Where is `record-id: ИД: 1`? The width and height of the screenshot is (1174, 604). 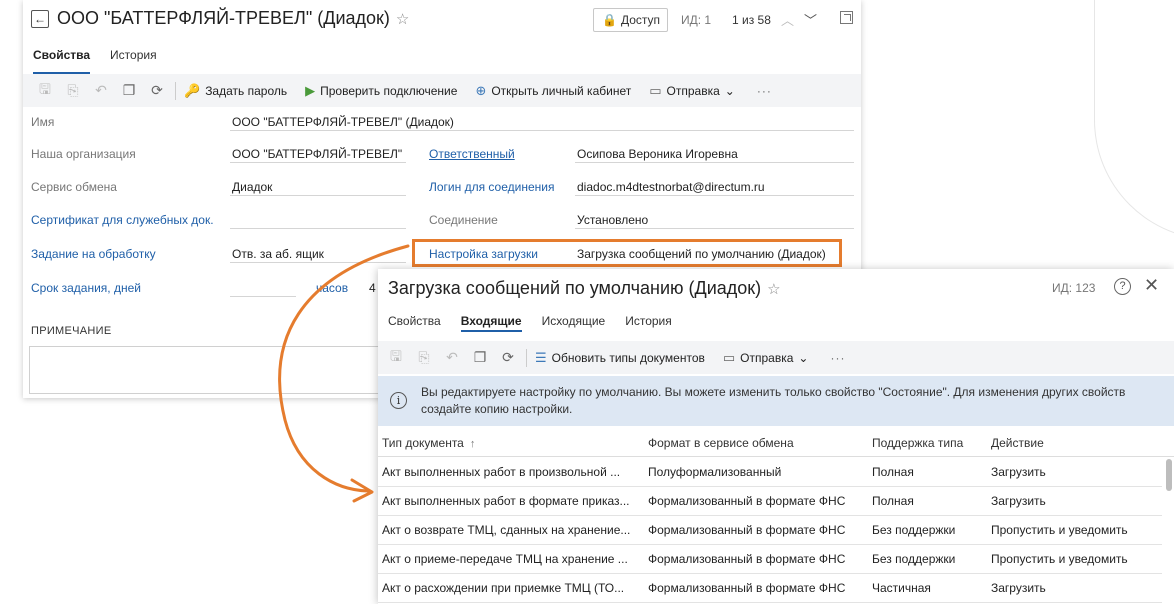
record-id: ИД: 1 is located at coordinates (696, 20).